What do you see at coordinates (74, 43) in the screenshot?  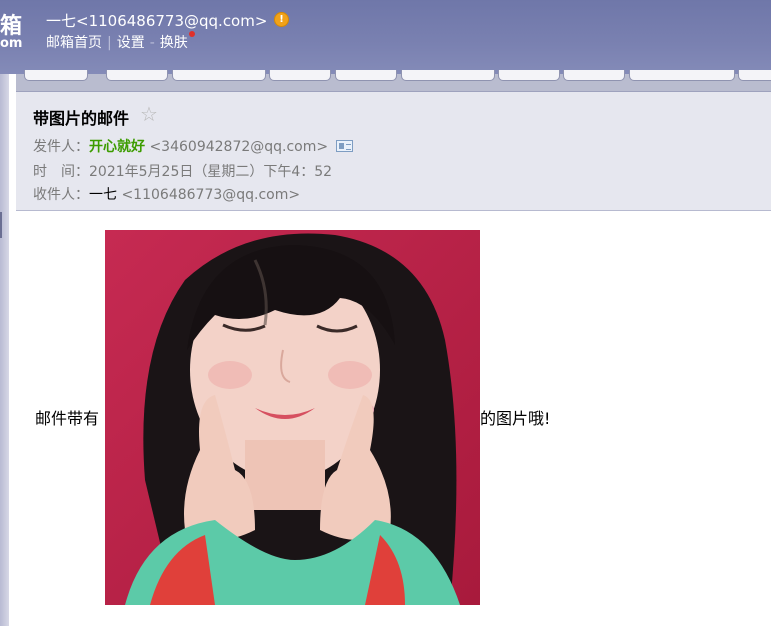 I see `mail-home-link: 邮箱首页` at bounding box center [74, 43].